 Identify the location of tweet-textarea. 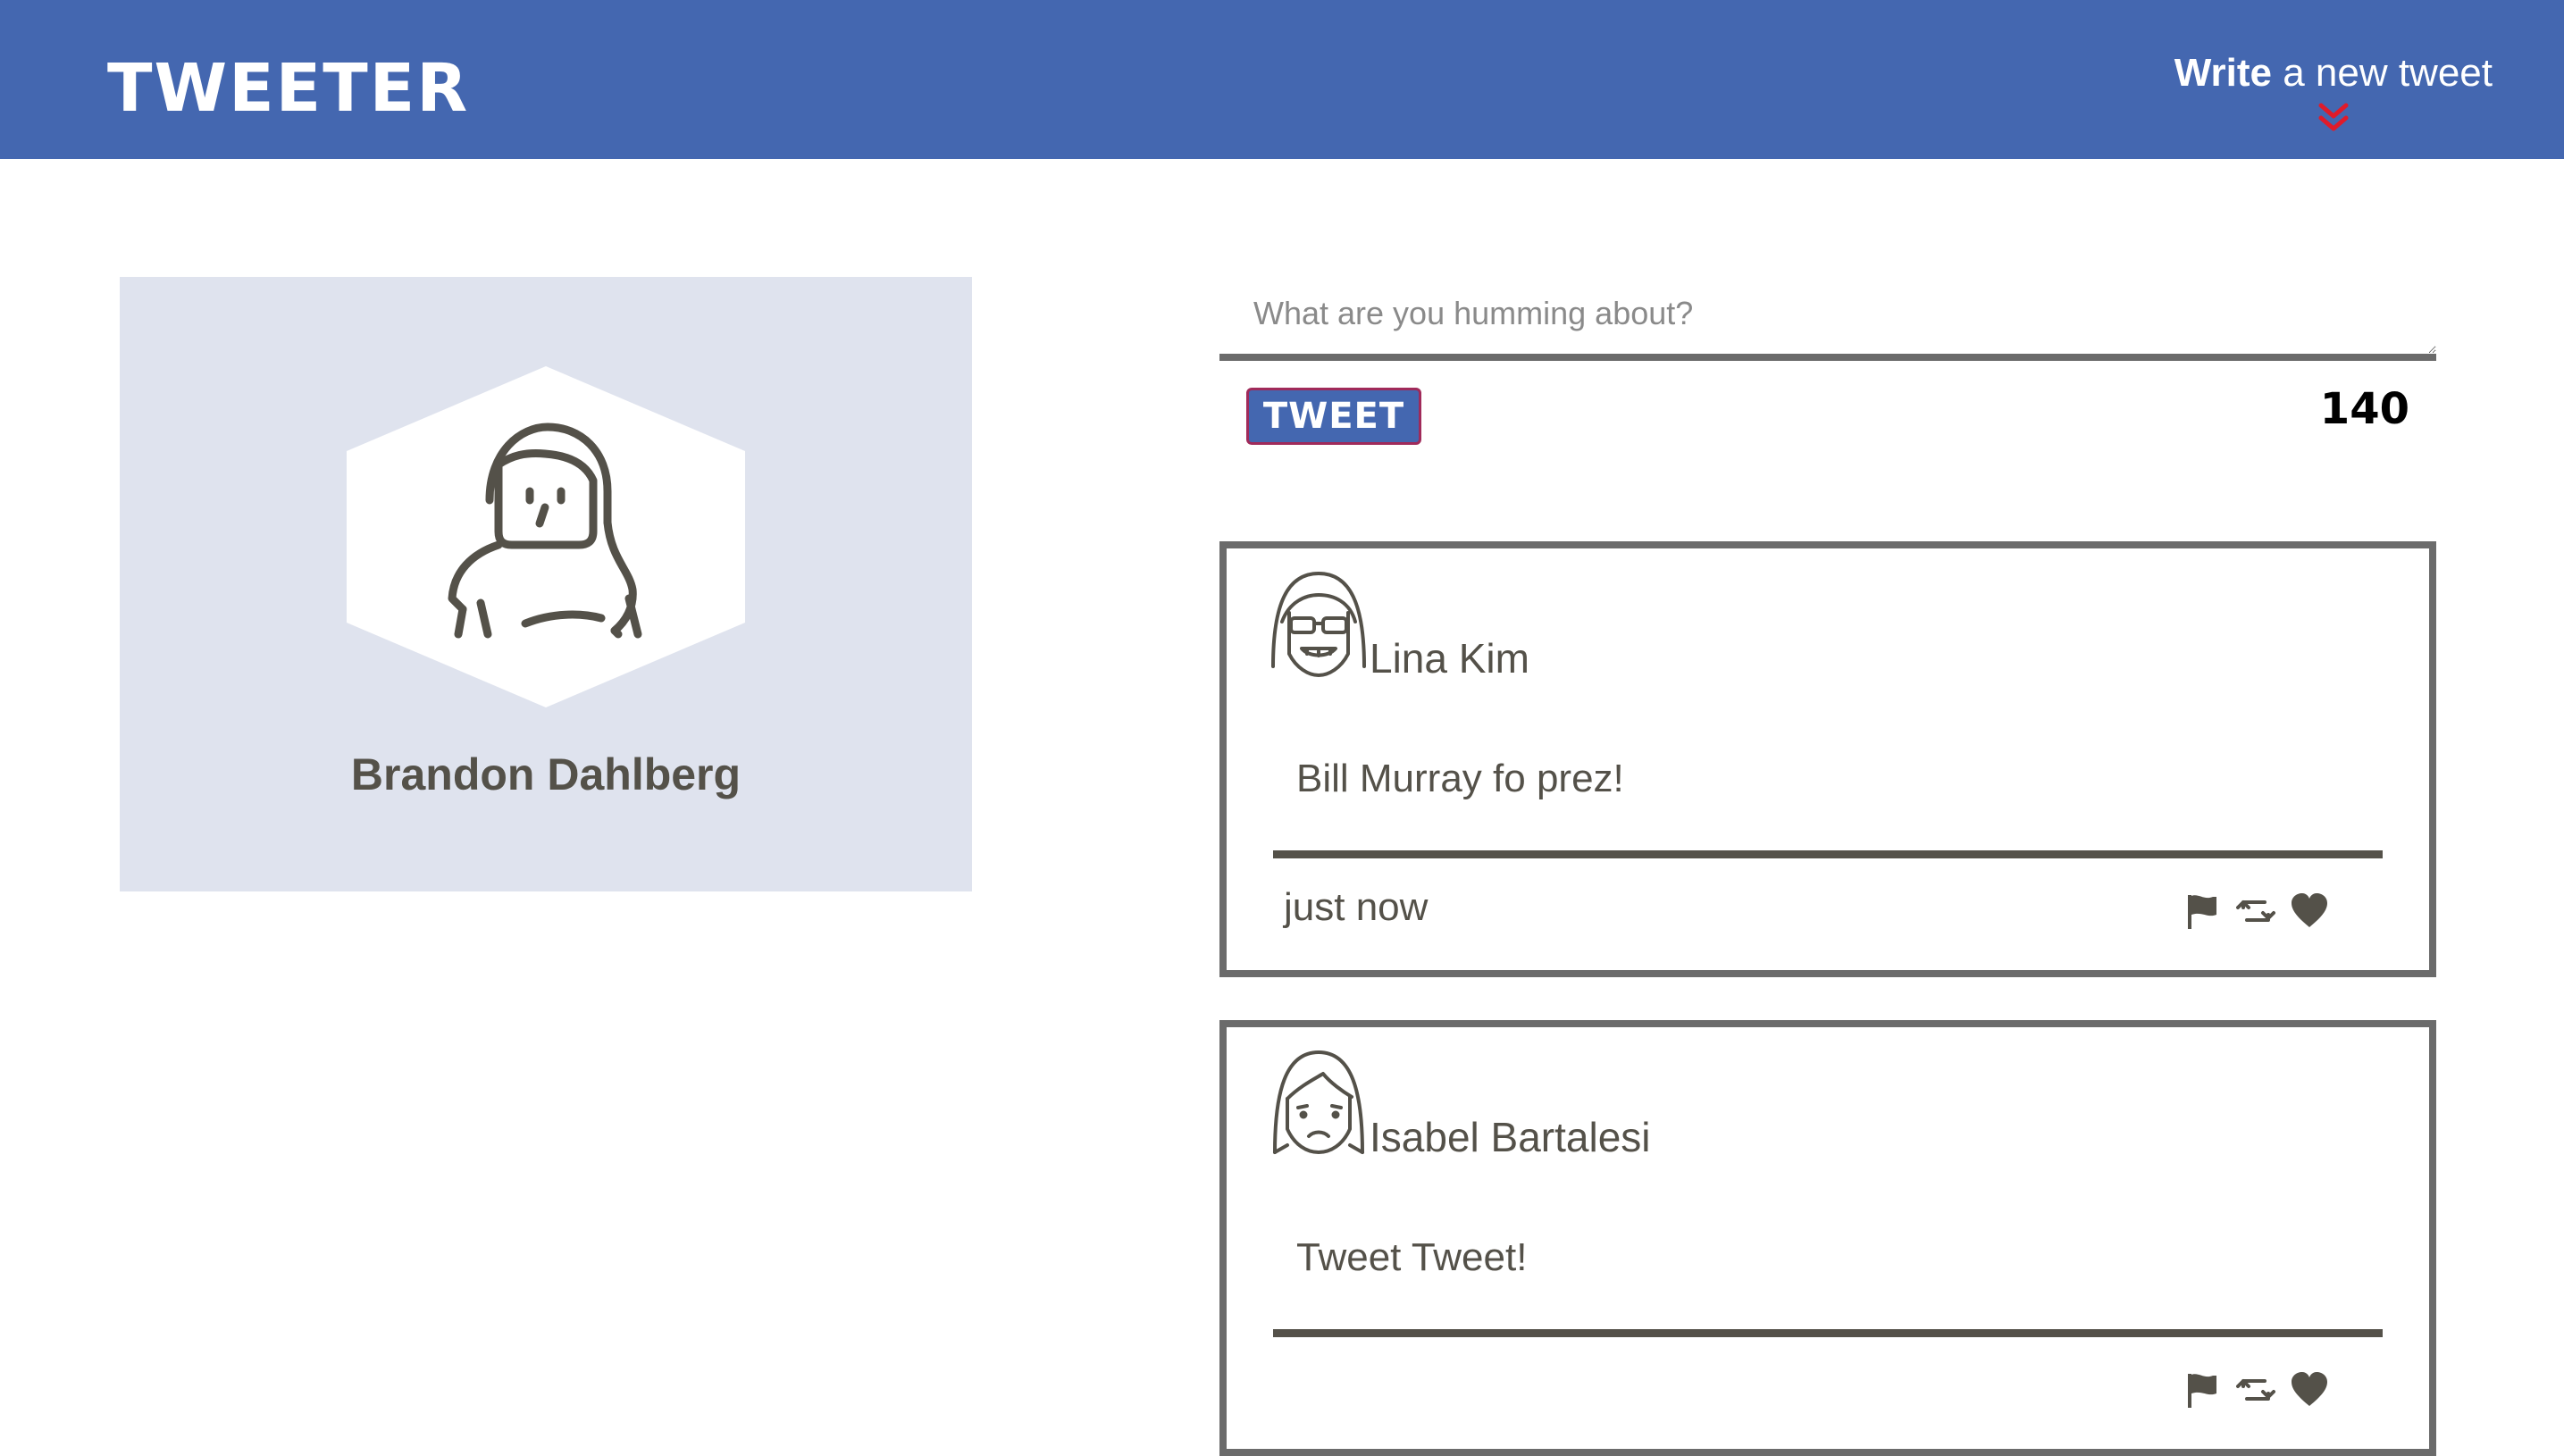
(1827, 319).